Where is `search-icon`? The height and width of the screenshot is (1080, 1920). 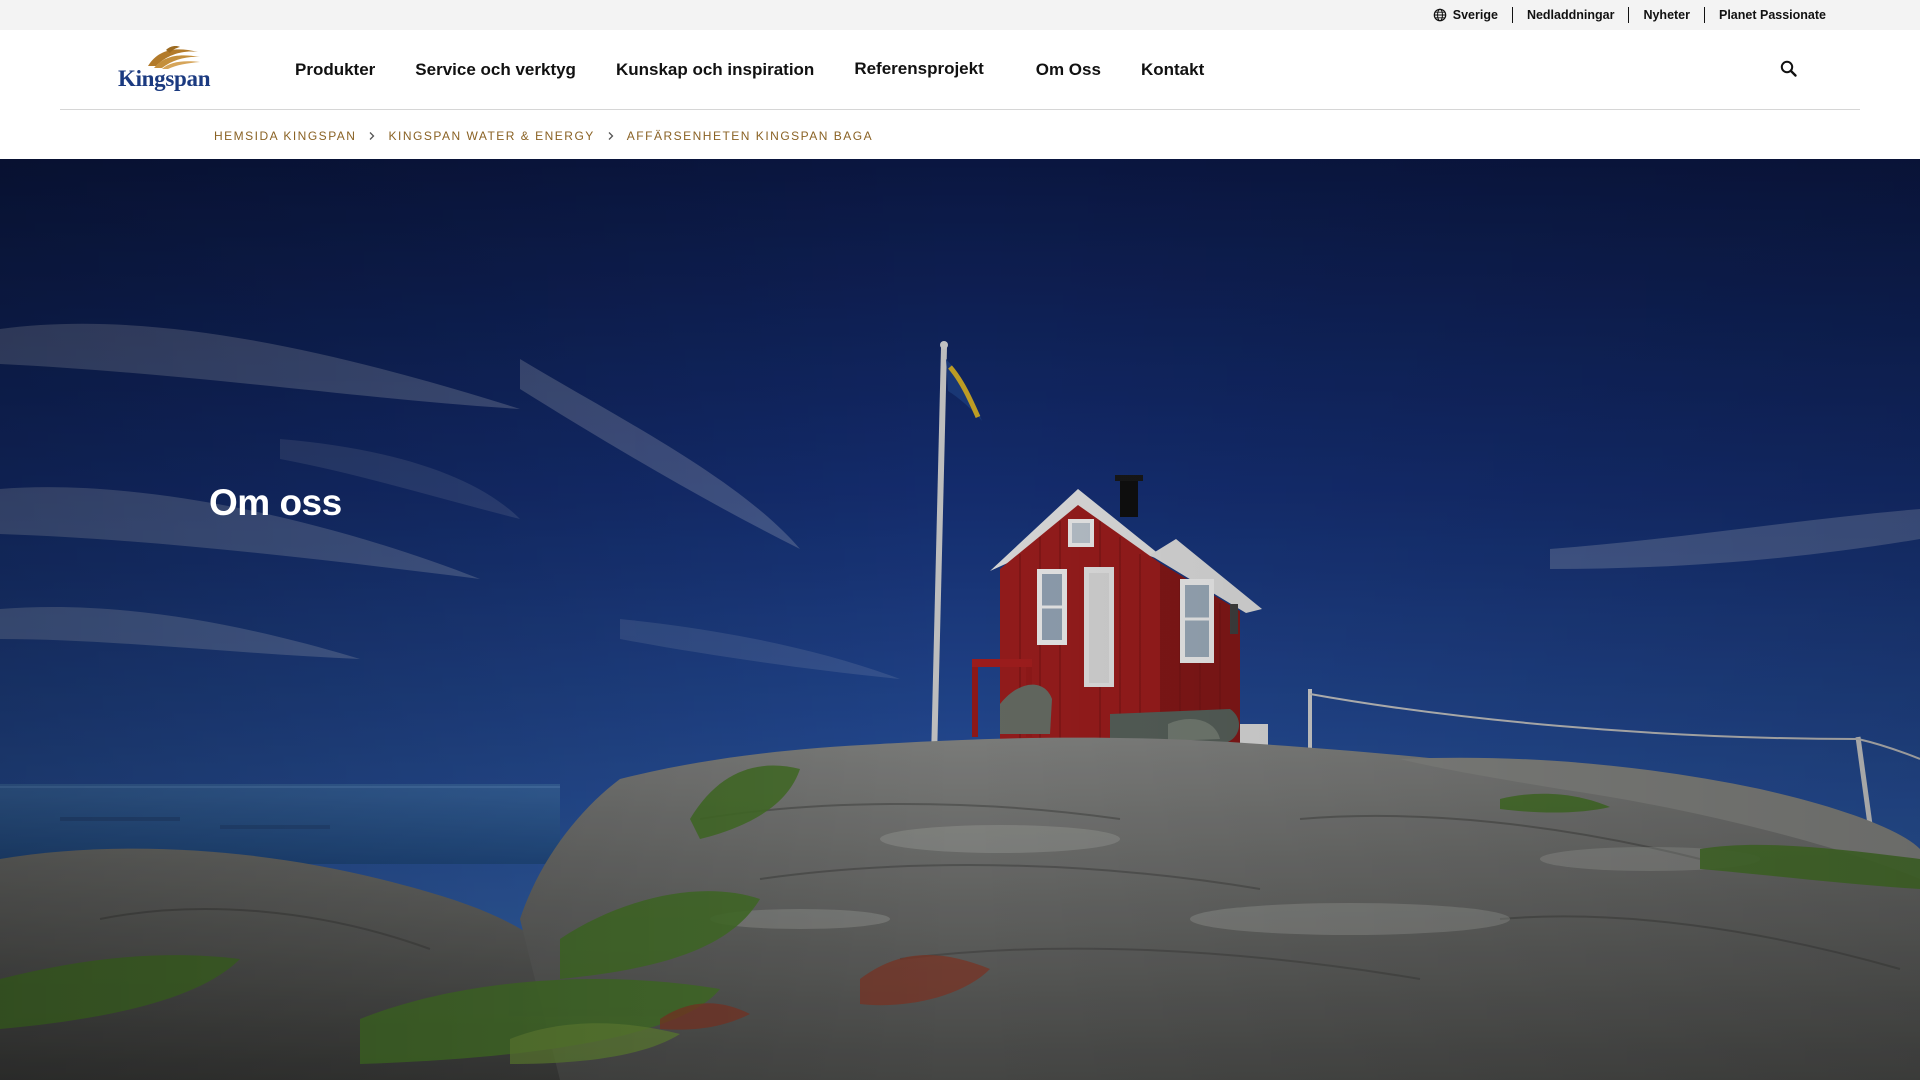 search-icon is located at coordinates (1789, 69).